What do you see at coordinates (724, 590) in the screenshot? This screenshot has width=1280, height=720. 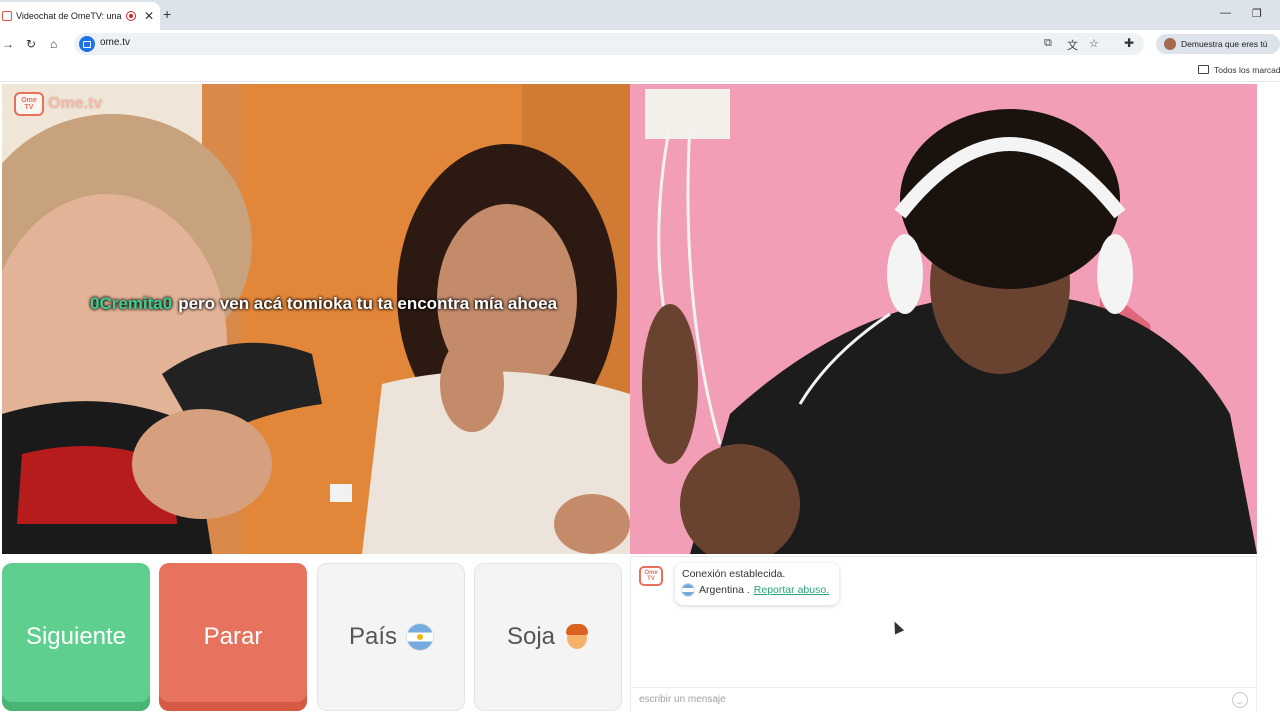 I see `partner-country: Argentina .` at bounding box center [724, 590].